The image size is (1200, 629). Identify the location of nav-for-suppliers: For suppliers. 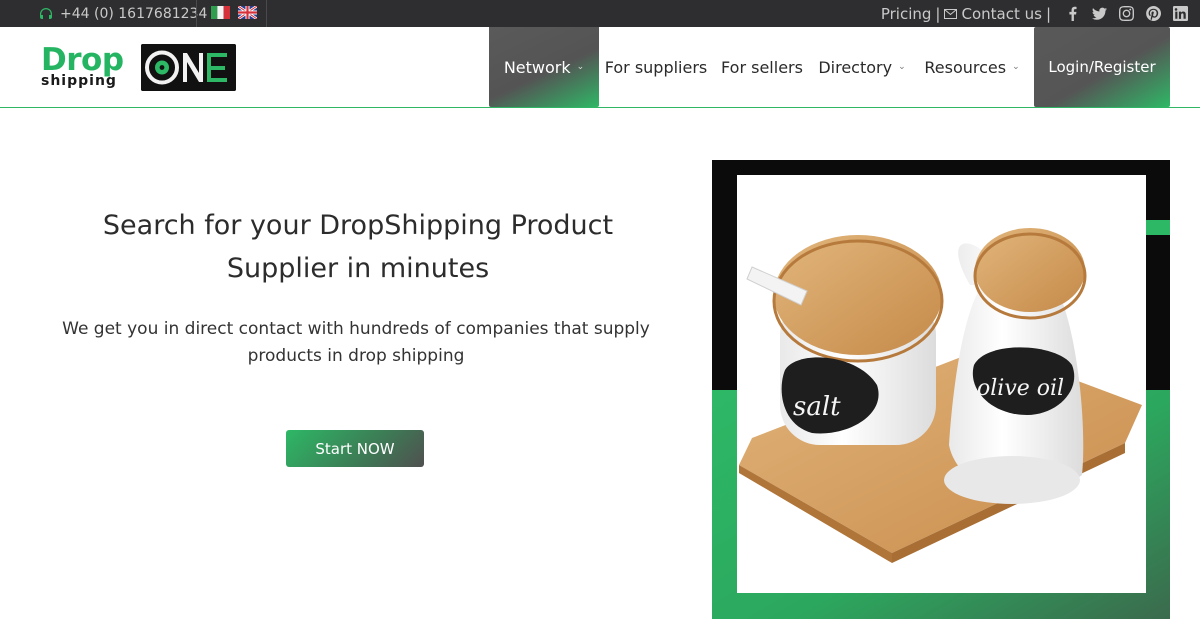
(656, 67).